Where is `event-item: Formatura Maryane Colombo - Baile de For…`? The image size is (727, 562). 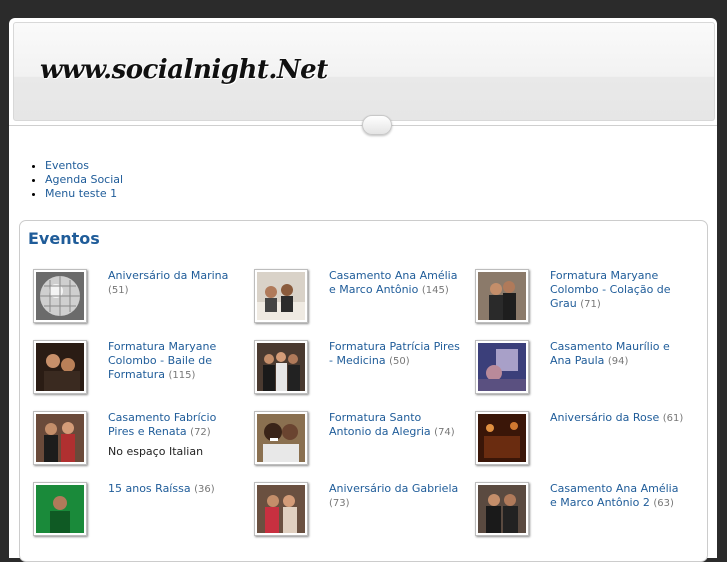
event-item: Formatura Maryane Colombo - Baile de For… is located at coordinates (143, 368).